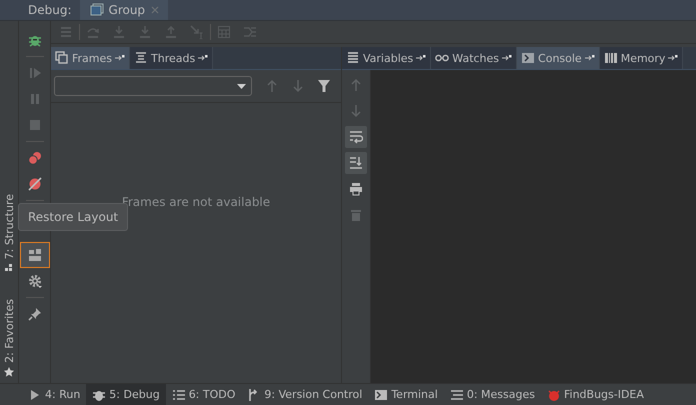  Describe the element at coordinates (35, 184) in the screenshot. I see `mute-breakpoints-icon` at that location.